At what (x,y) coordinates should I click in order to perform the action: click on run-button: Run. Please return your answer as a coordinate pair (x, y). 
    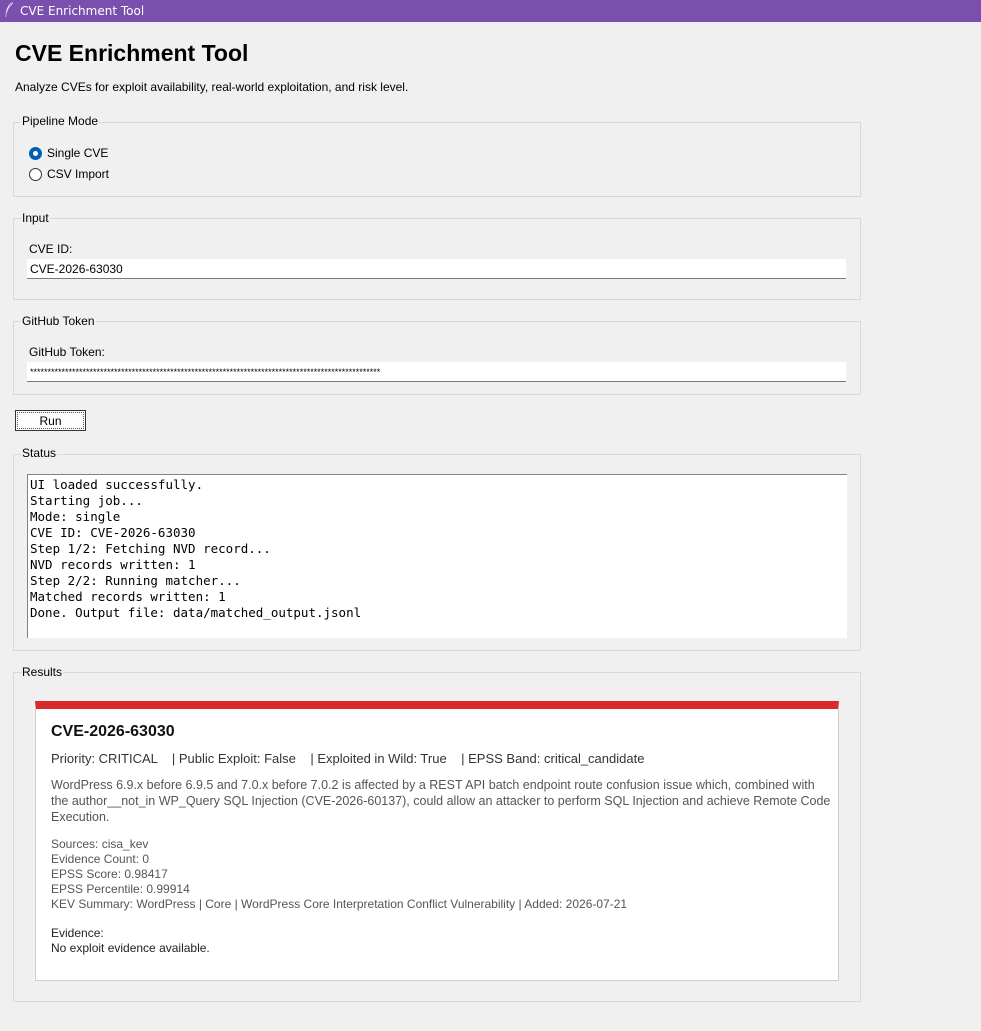
    Looking at the image, I should click on (50, 420).